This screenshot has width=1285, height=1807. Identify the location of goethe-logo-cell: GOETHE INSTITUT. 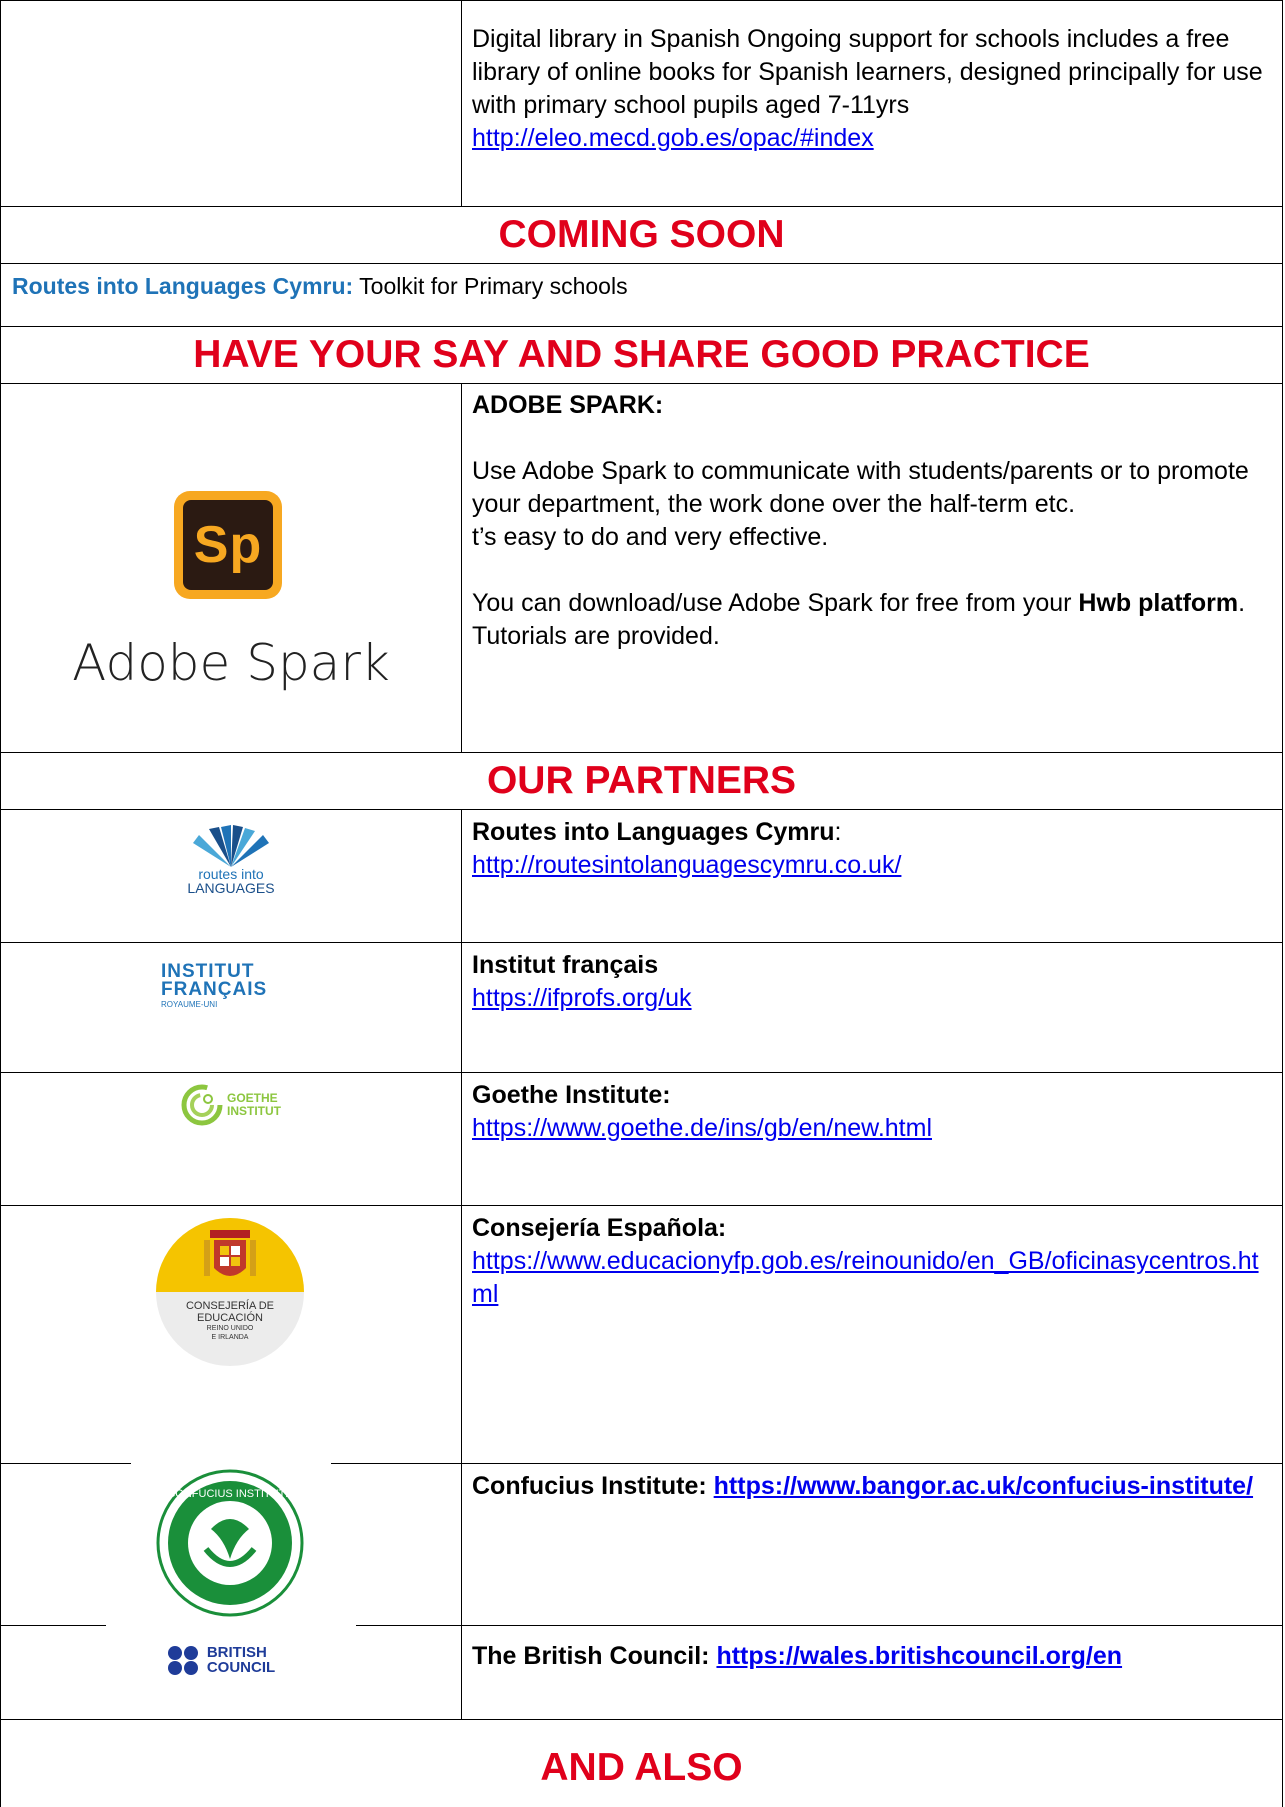
(231, 1139).